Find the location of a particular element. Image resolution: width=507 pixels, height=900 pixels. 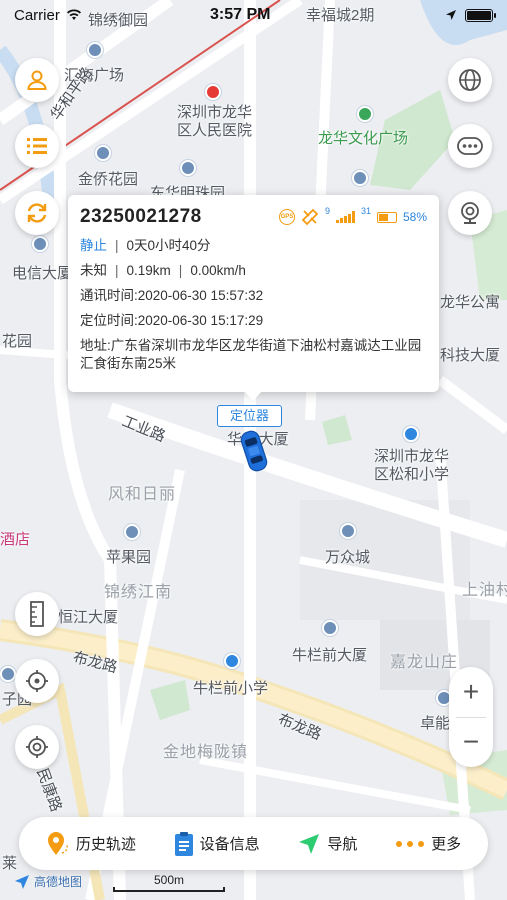

map-label: 莱 is located at coordinates (10, 863).